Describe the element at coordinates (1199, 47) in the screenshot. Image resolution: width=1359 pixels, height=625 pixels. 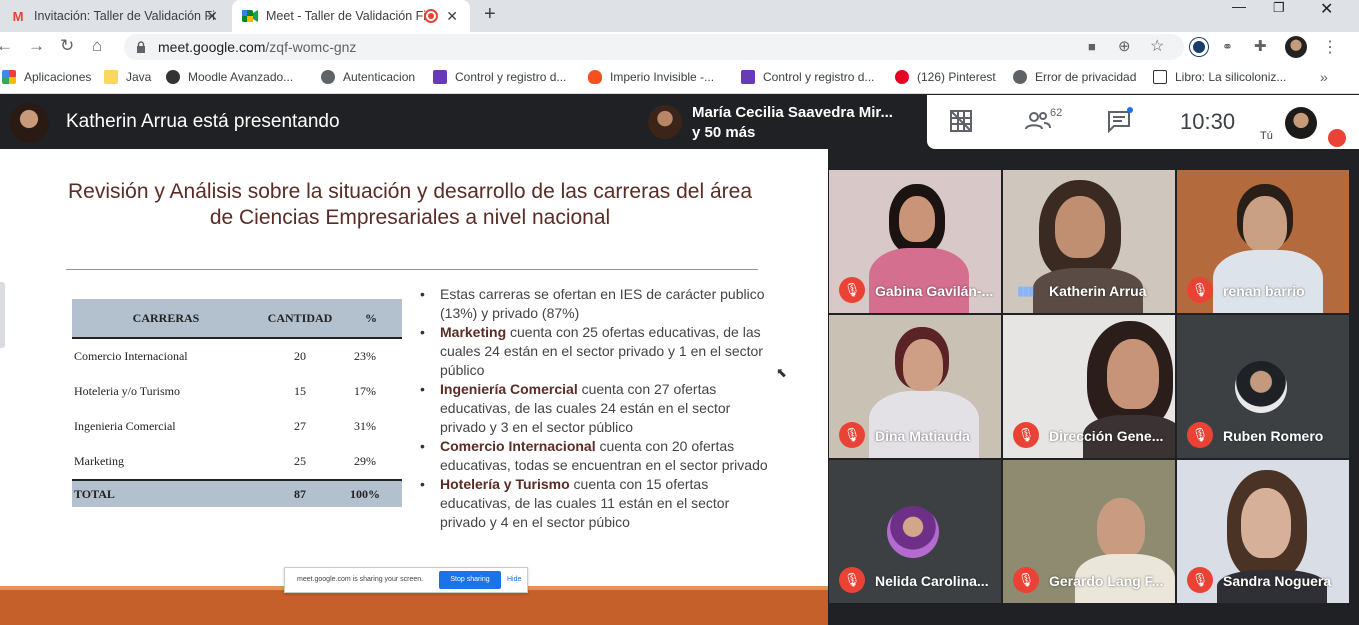
I see `extension-icon` at that location.